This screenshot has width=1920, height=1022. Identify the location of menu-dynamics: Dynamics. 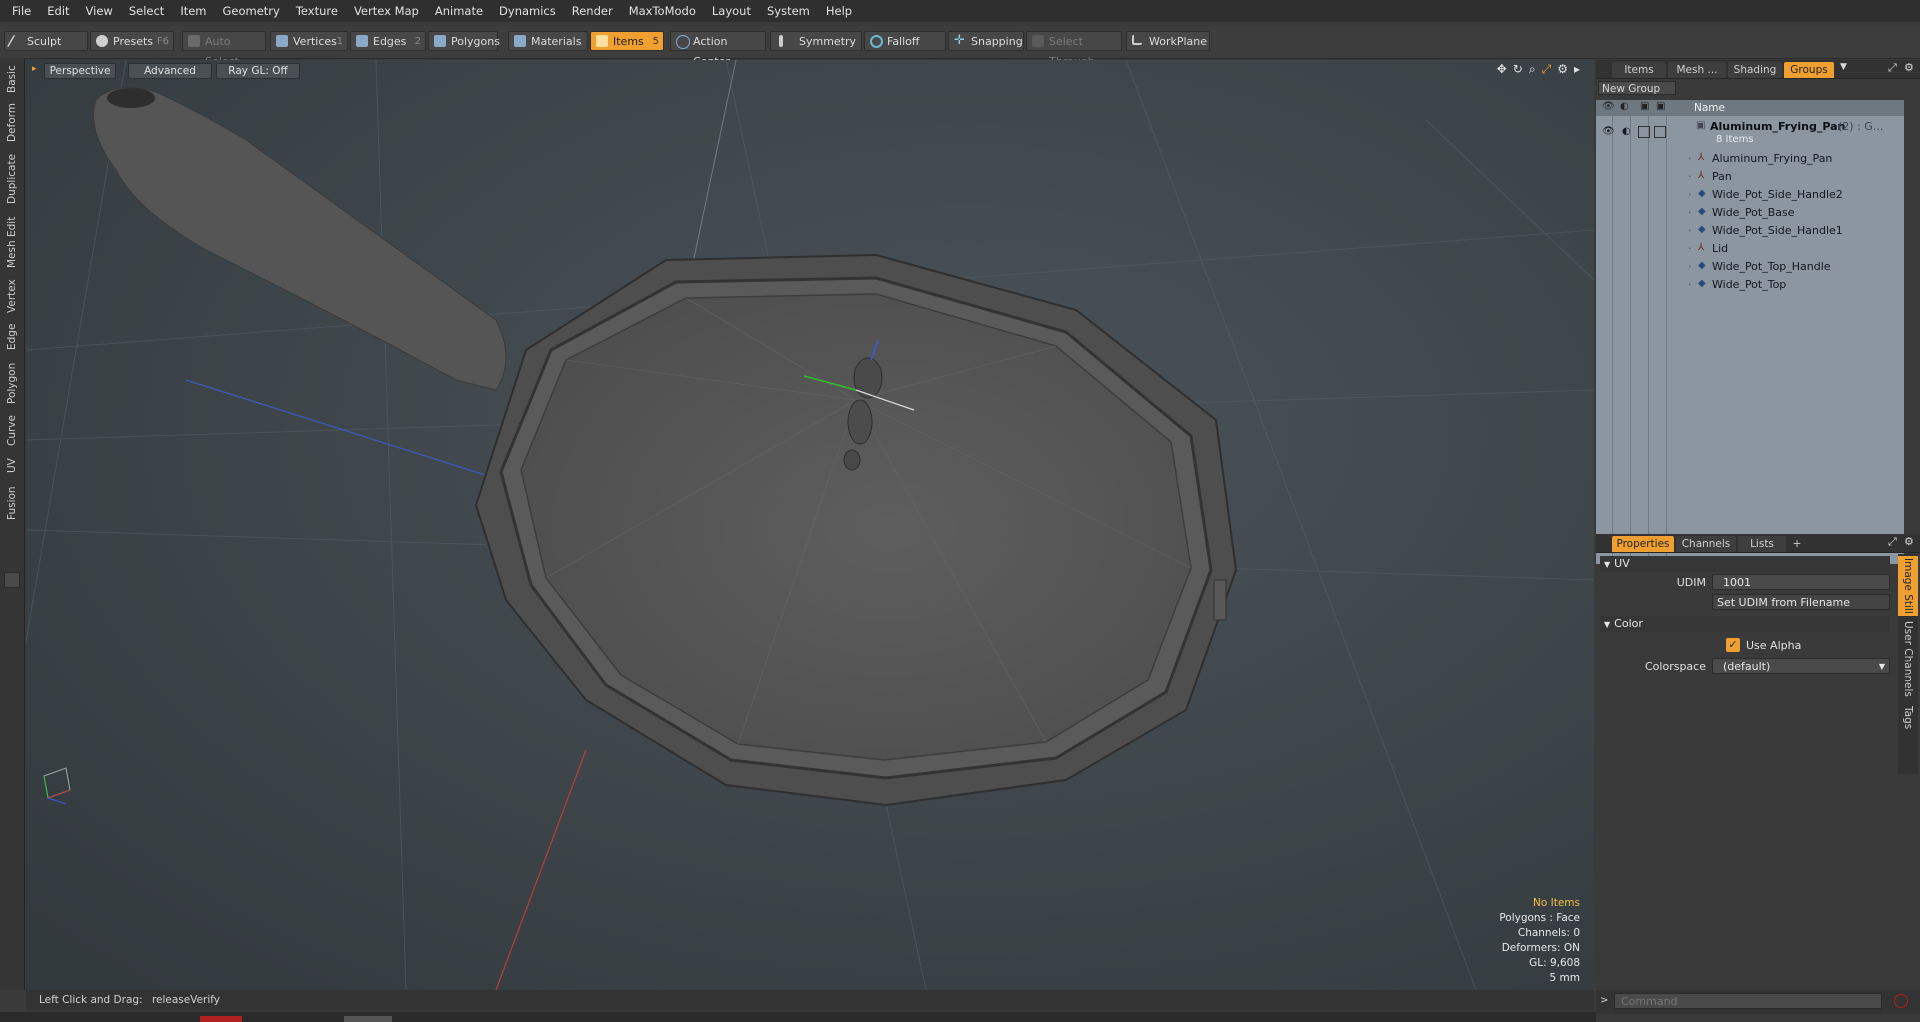
(527, 11).